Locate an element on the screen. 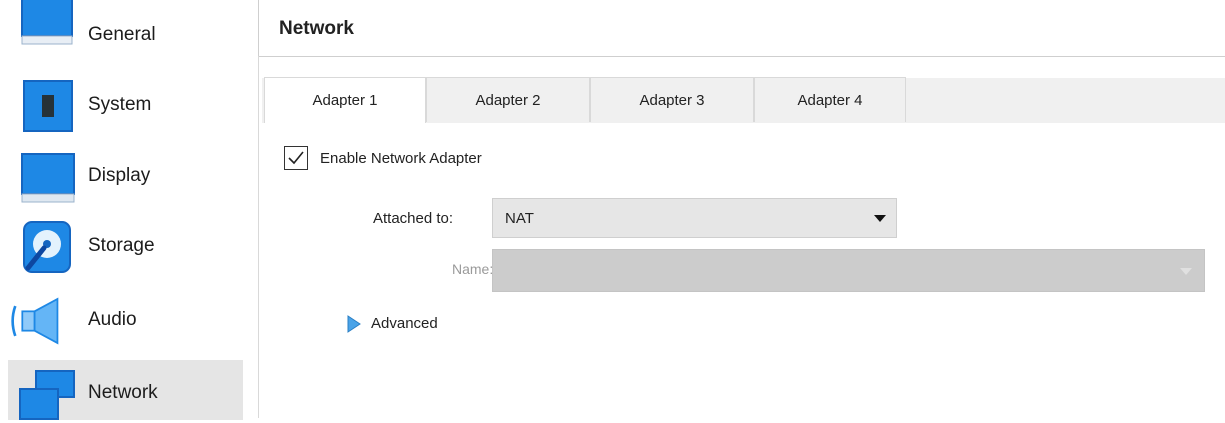 The height and width of the screenshot is (423, 1225). tab-adapter-3: Adapter 3 is located at coordinates (672, 99).